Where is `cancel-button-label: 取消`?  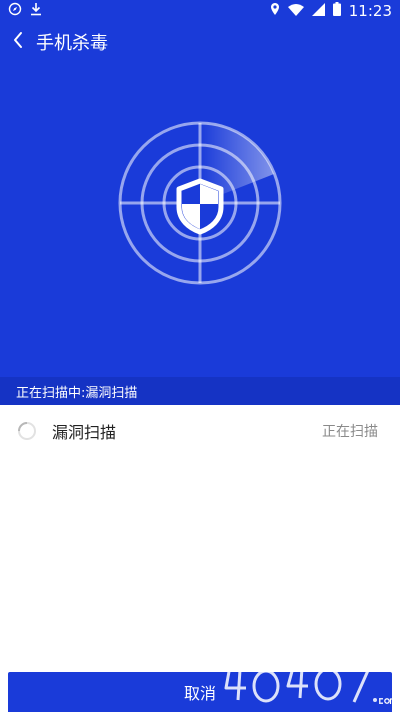
cancel-button-label: 取消 is located at coordinates (199, 693).